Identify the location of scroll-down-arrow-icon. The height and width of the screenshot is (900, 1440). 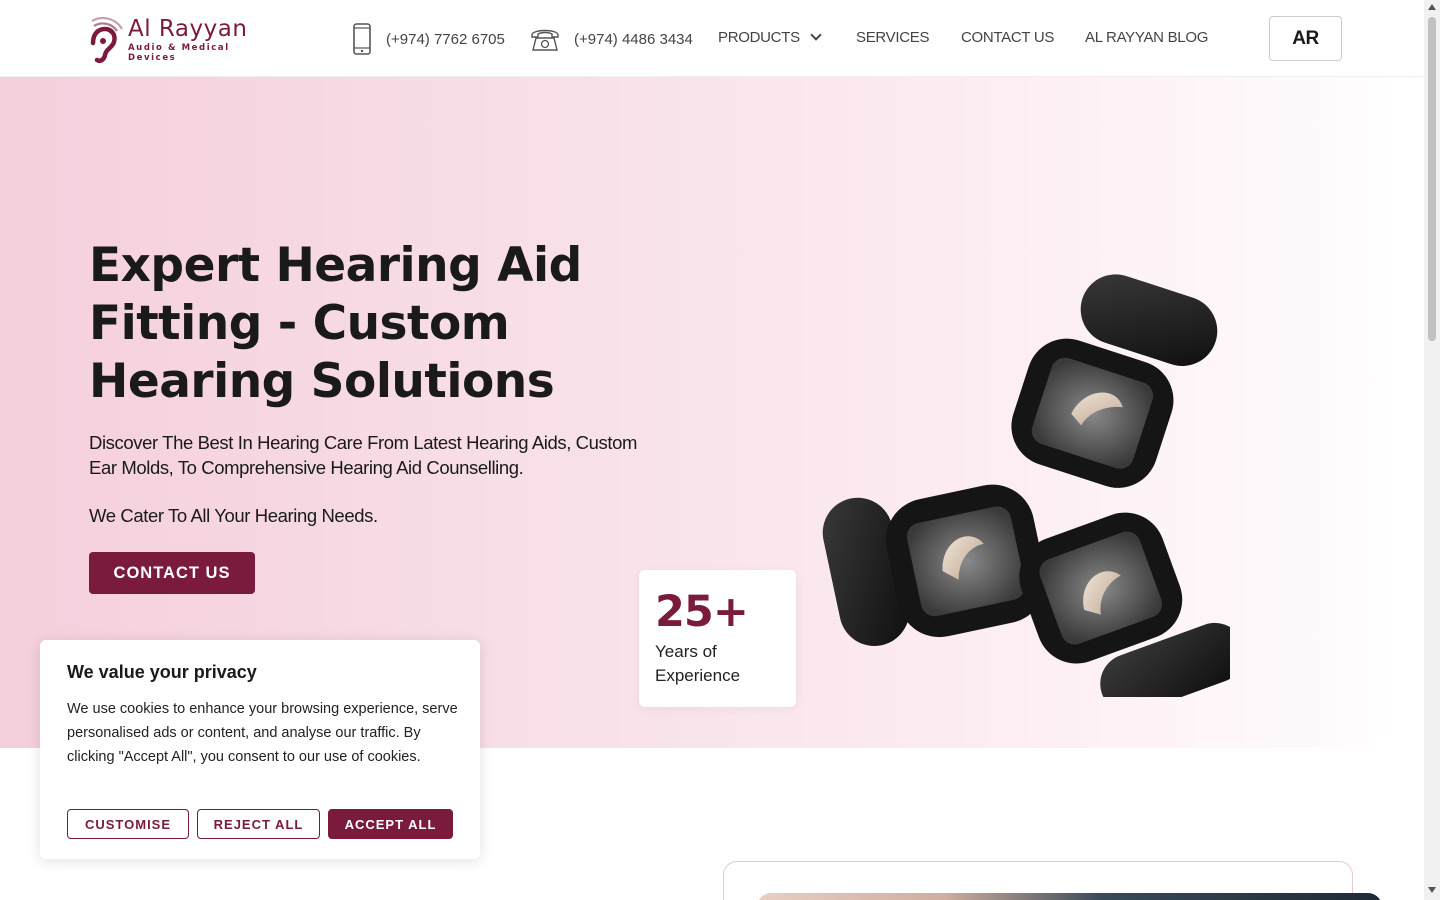
(1432, 890).